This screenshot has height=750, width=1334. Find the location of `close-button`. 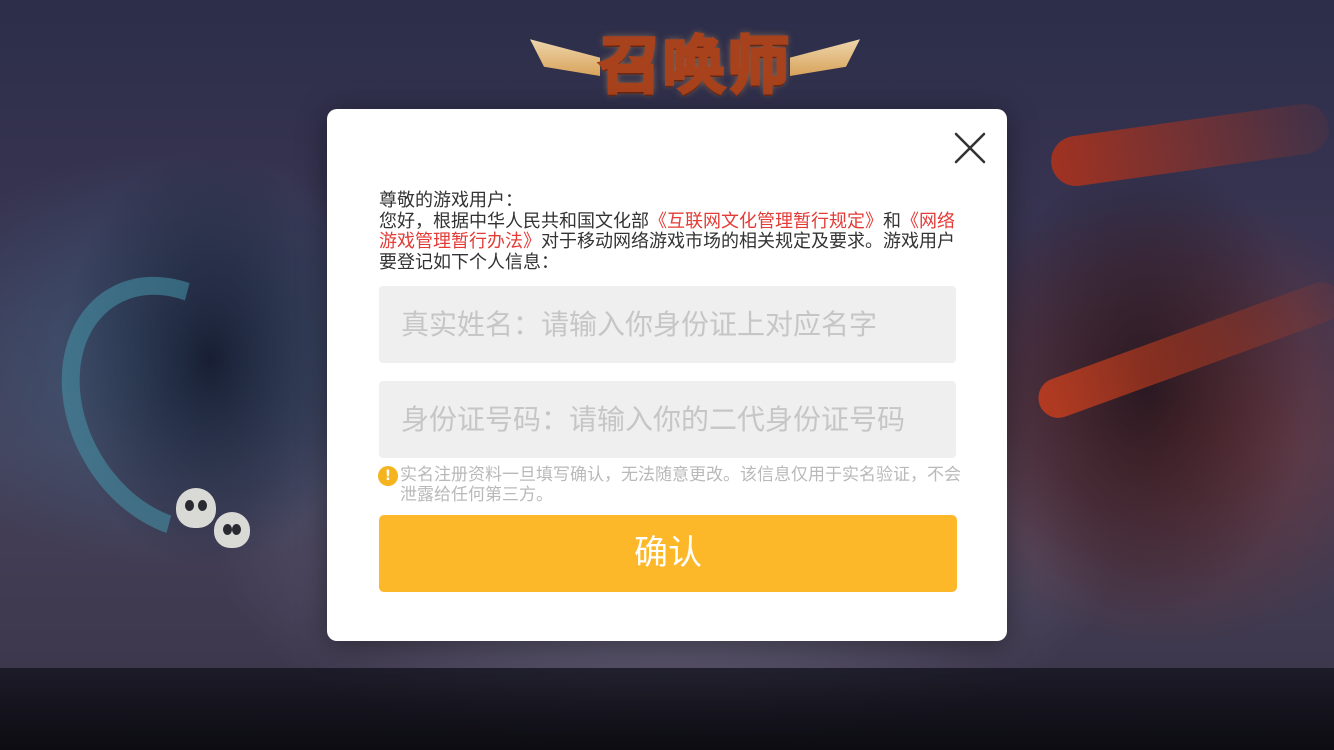

close-button is located at coordinates (970, 148).